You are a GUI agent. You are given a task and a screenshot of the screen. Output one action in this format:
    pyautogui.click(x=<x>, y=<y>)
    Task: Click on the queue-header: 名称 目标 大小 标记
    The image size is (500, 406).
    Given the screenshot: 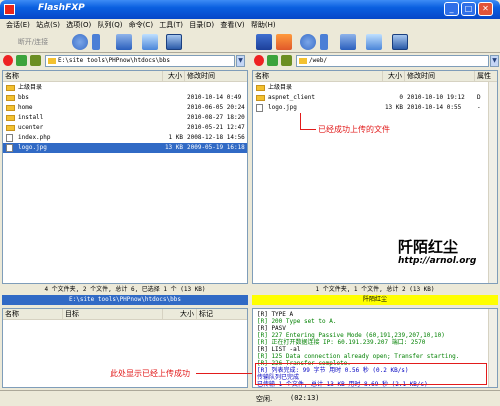 What is the action you would take?
    pyautogui.click(x=125, y=314)
    